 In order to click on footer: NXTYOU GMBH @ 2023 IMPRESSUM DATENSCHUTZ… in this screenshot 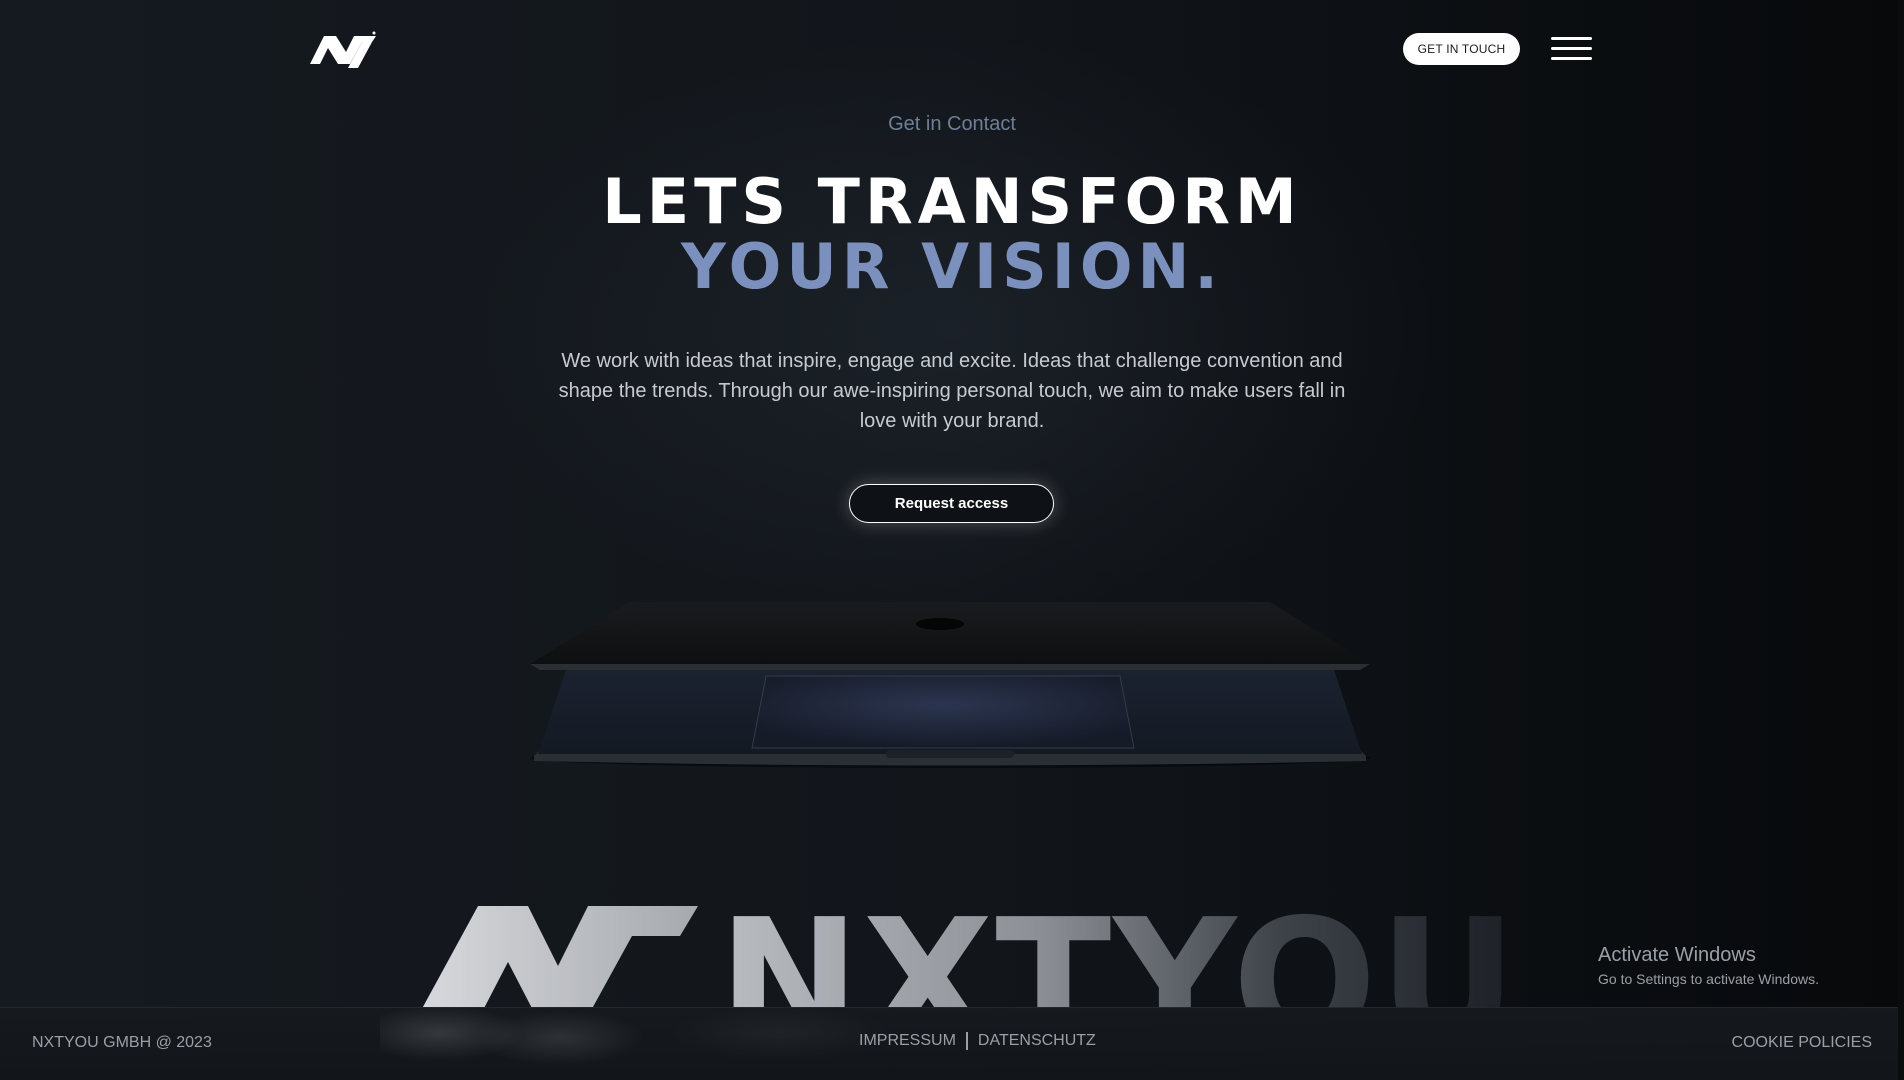, I will do `click(949, 1043)`.